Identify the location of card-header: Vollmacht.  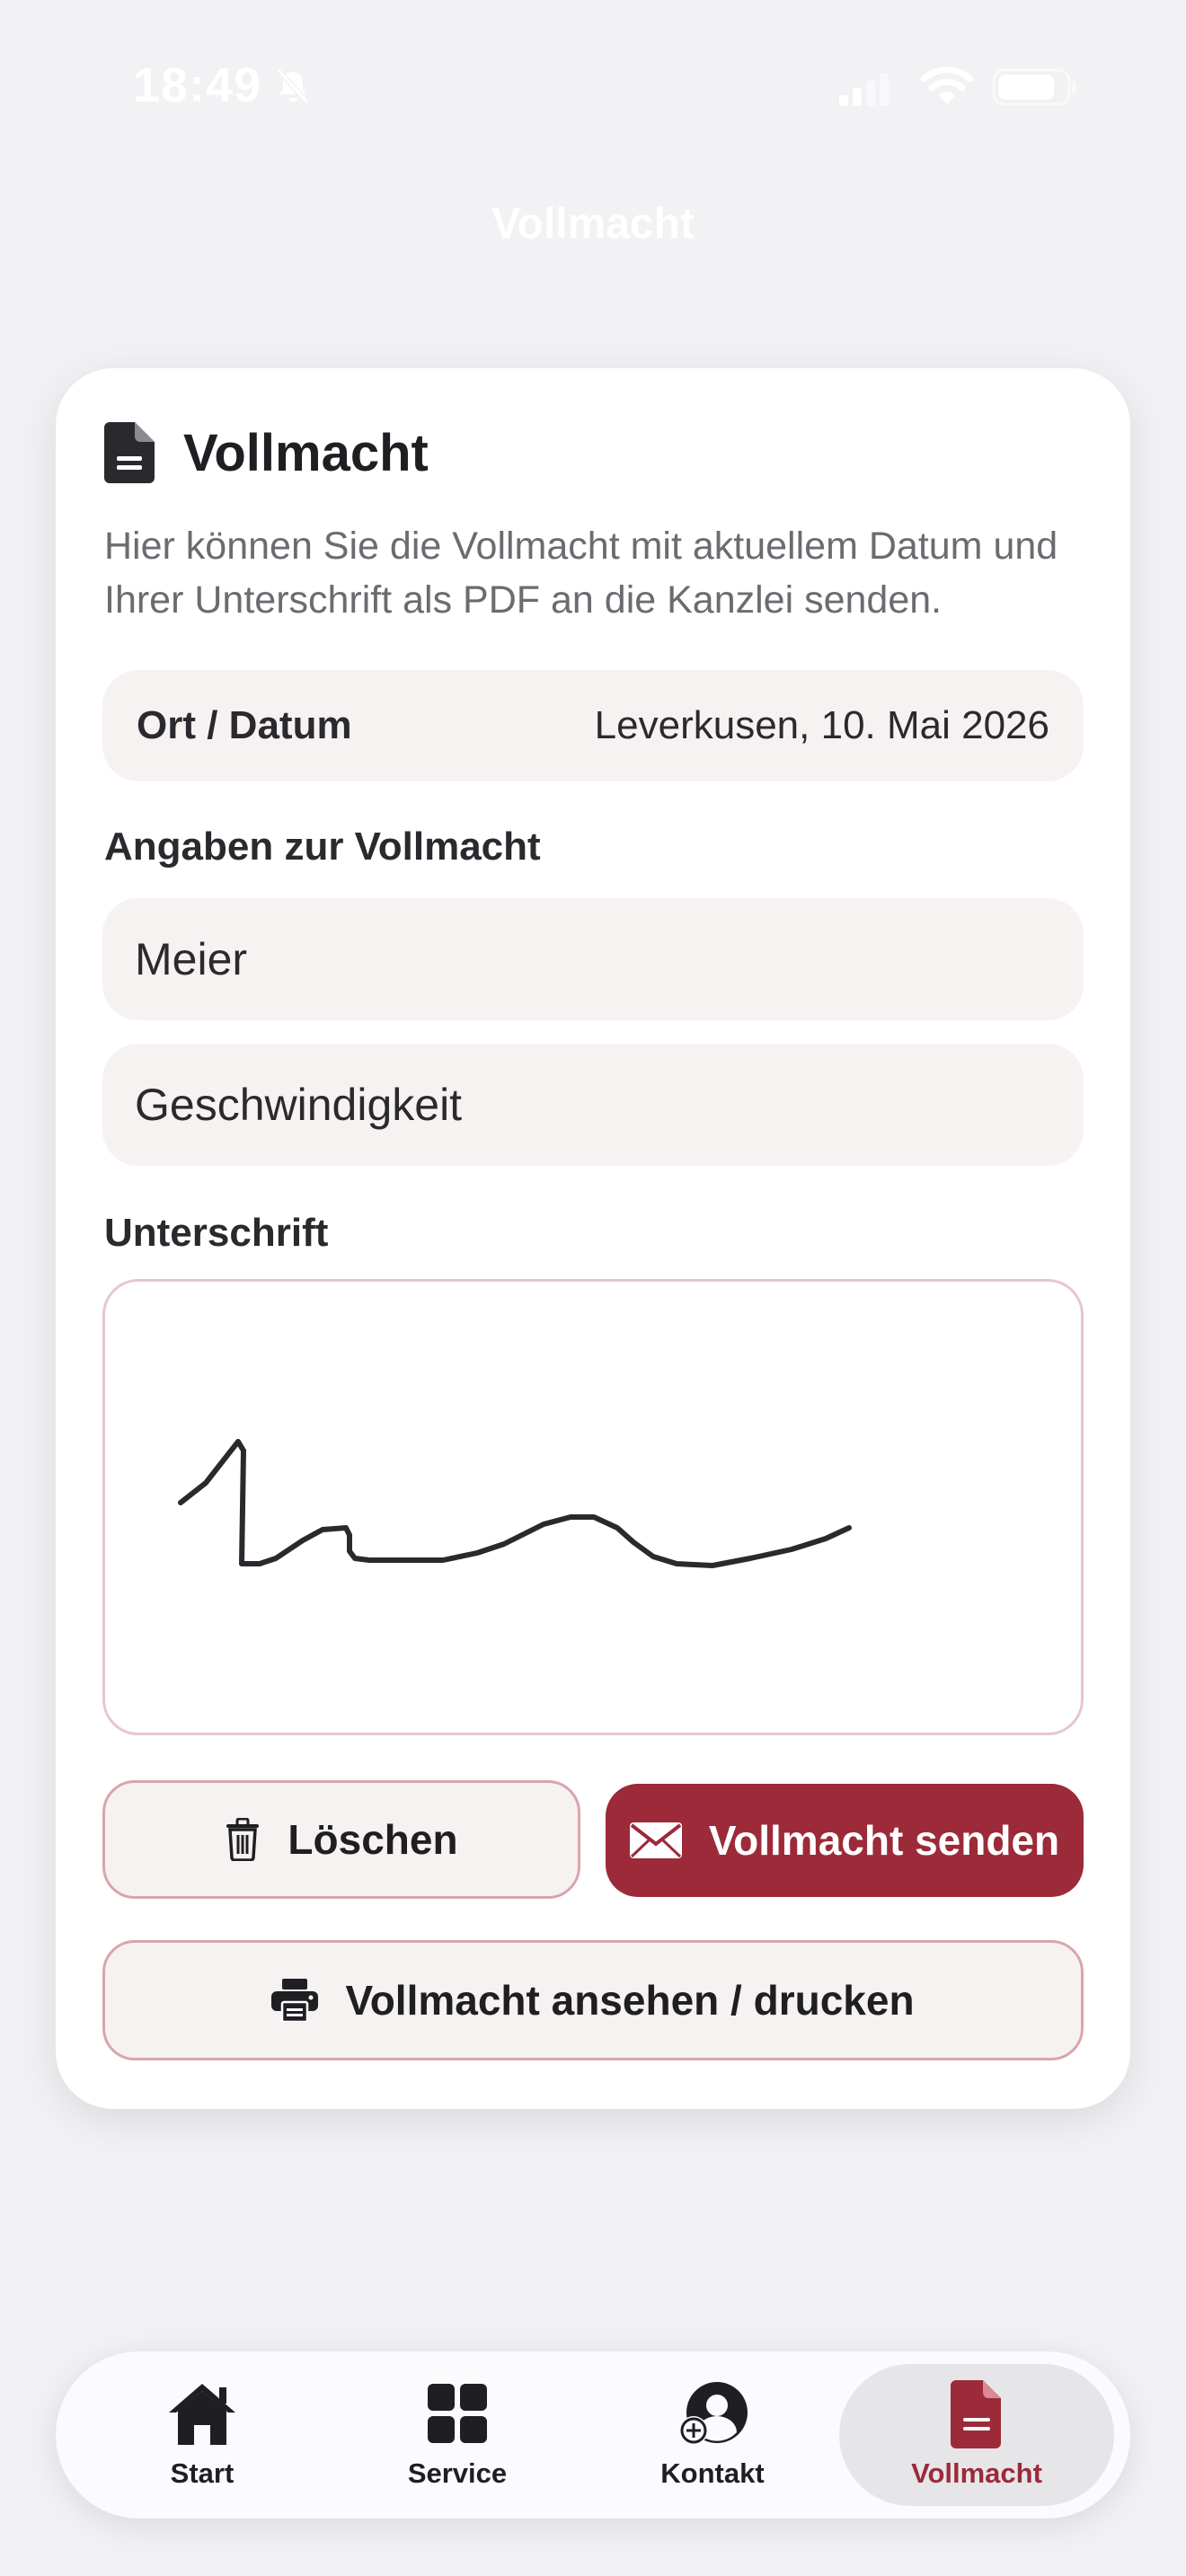
(266, 453).